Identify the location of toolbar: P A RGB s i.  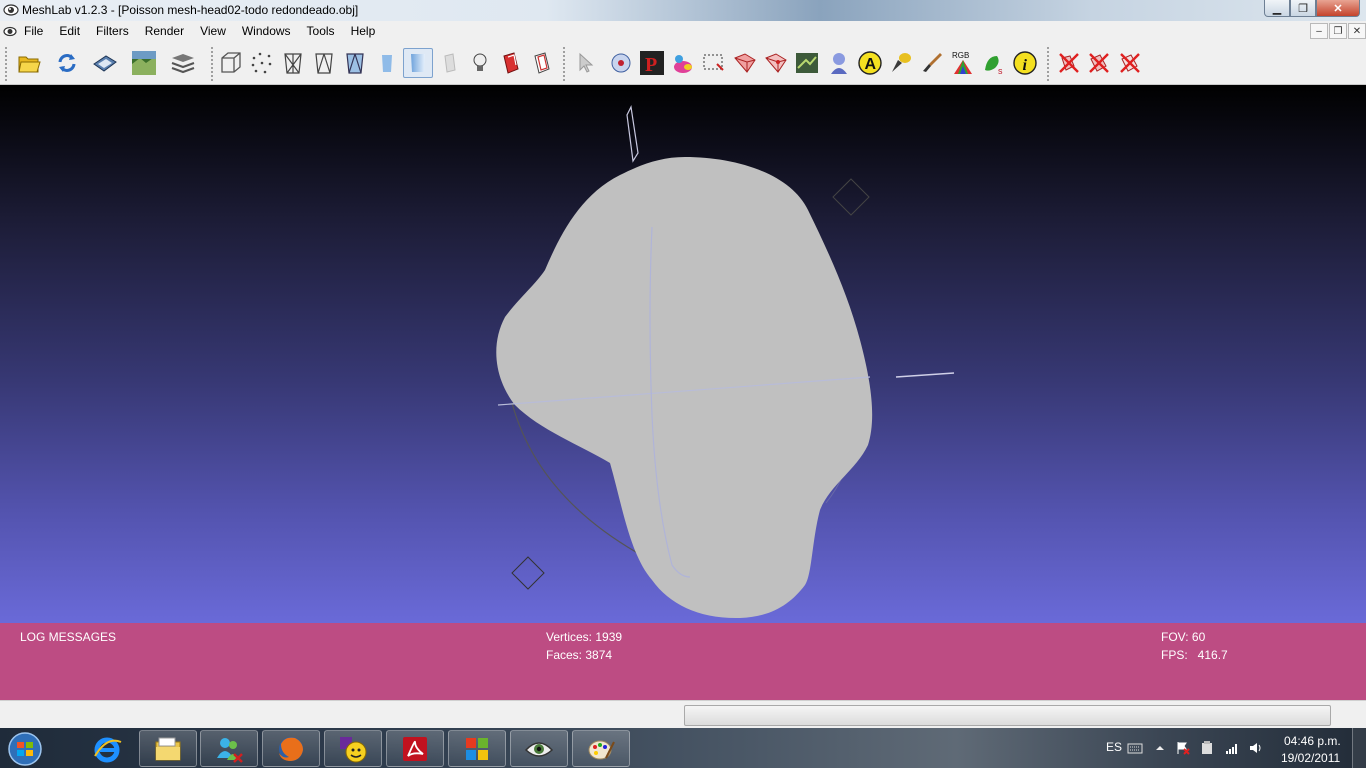
(683, 63).